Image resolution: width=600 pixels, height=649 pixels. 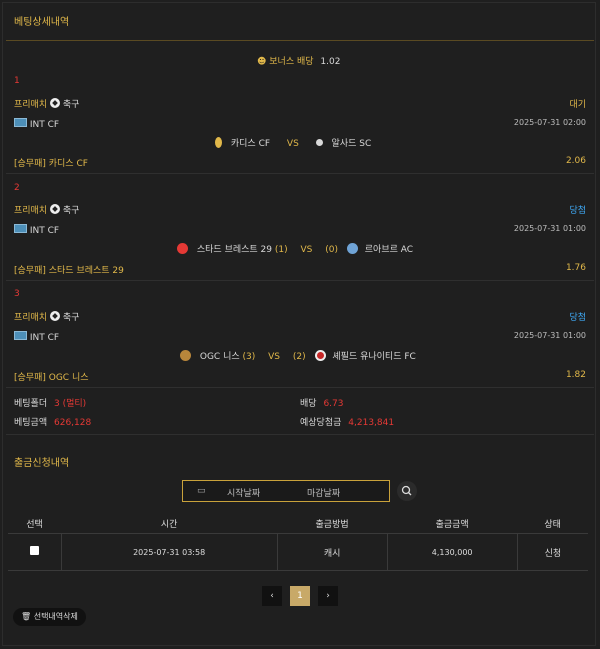 I want to click on bet-pick: [승무패] 카디스 CF, so click(x=51, y=162).